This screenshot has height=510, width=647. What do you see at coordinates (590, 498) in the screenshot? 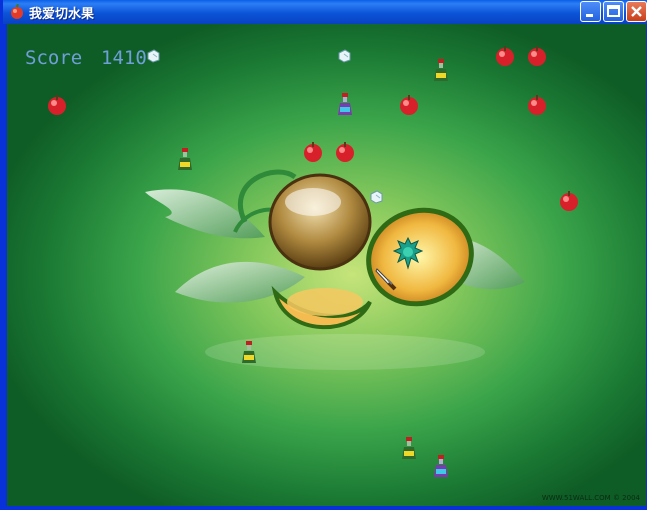
I see `watermark-text: WWW.51WALL.COM © 2004` at bounding box center [590, 498].